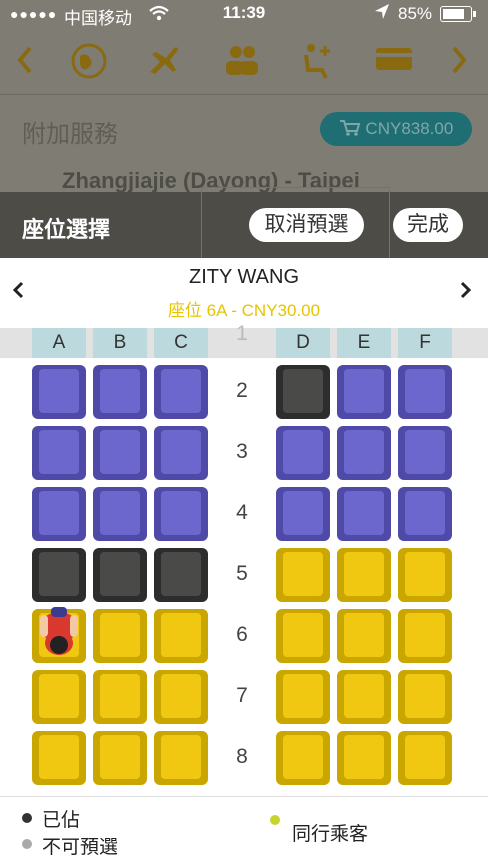 The image size is (488, 866). Describe the element at coordinates (181, 514) in the screenshot. I see `seat-4C-available` at that location.